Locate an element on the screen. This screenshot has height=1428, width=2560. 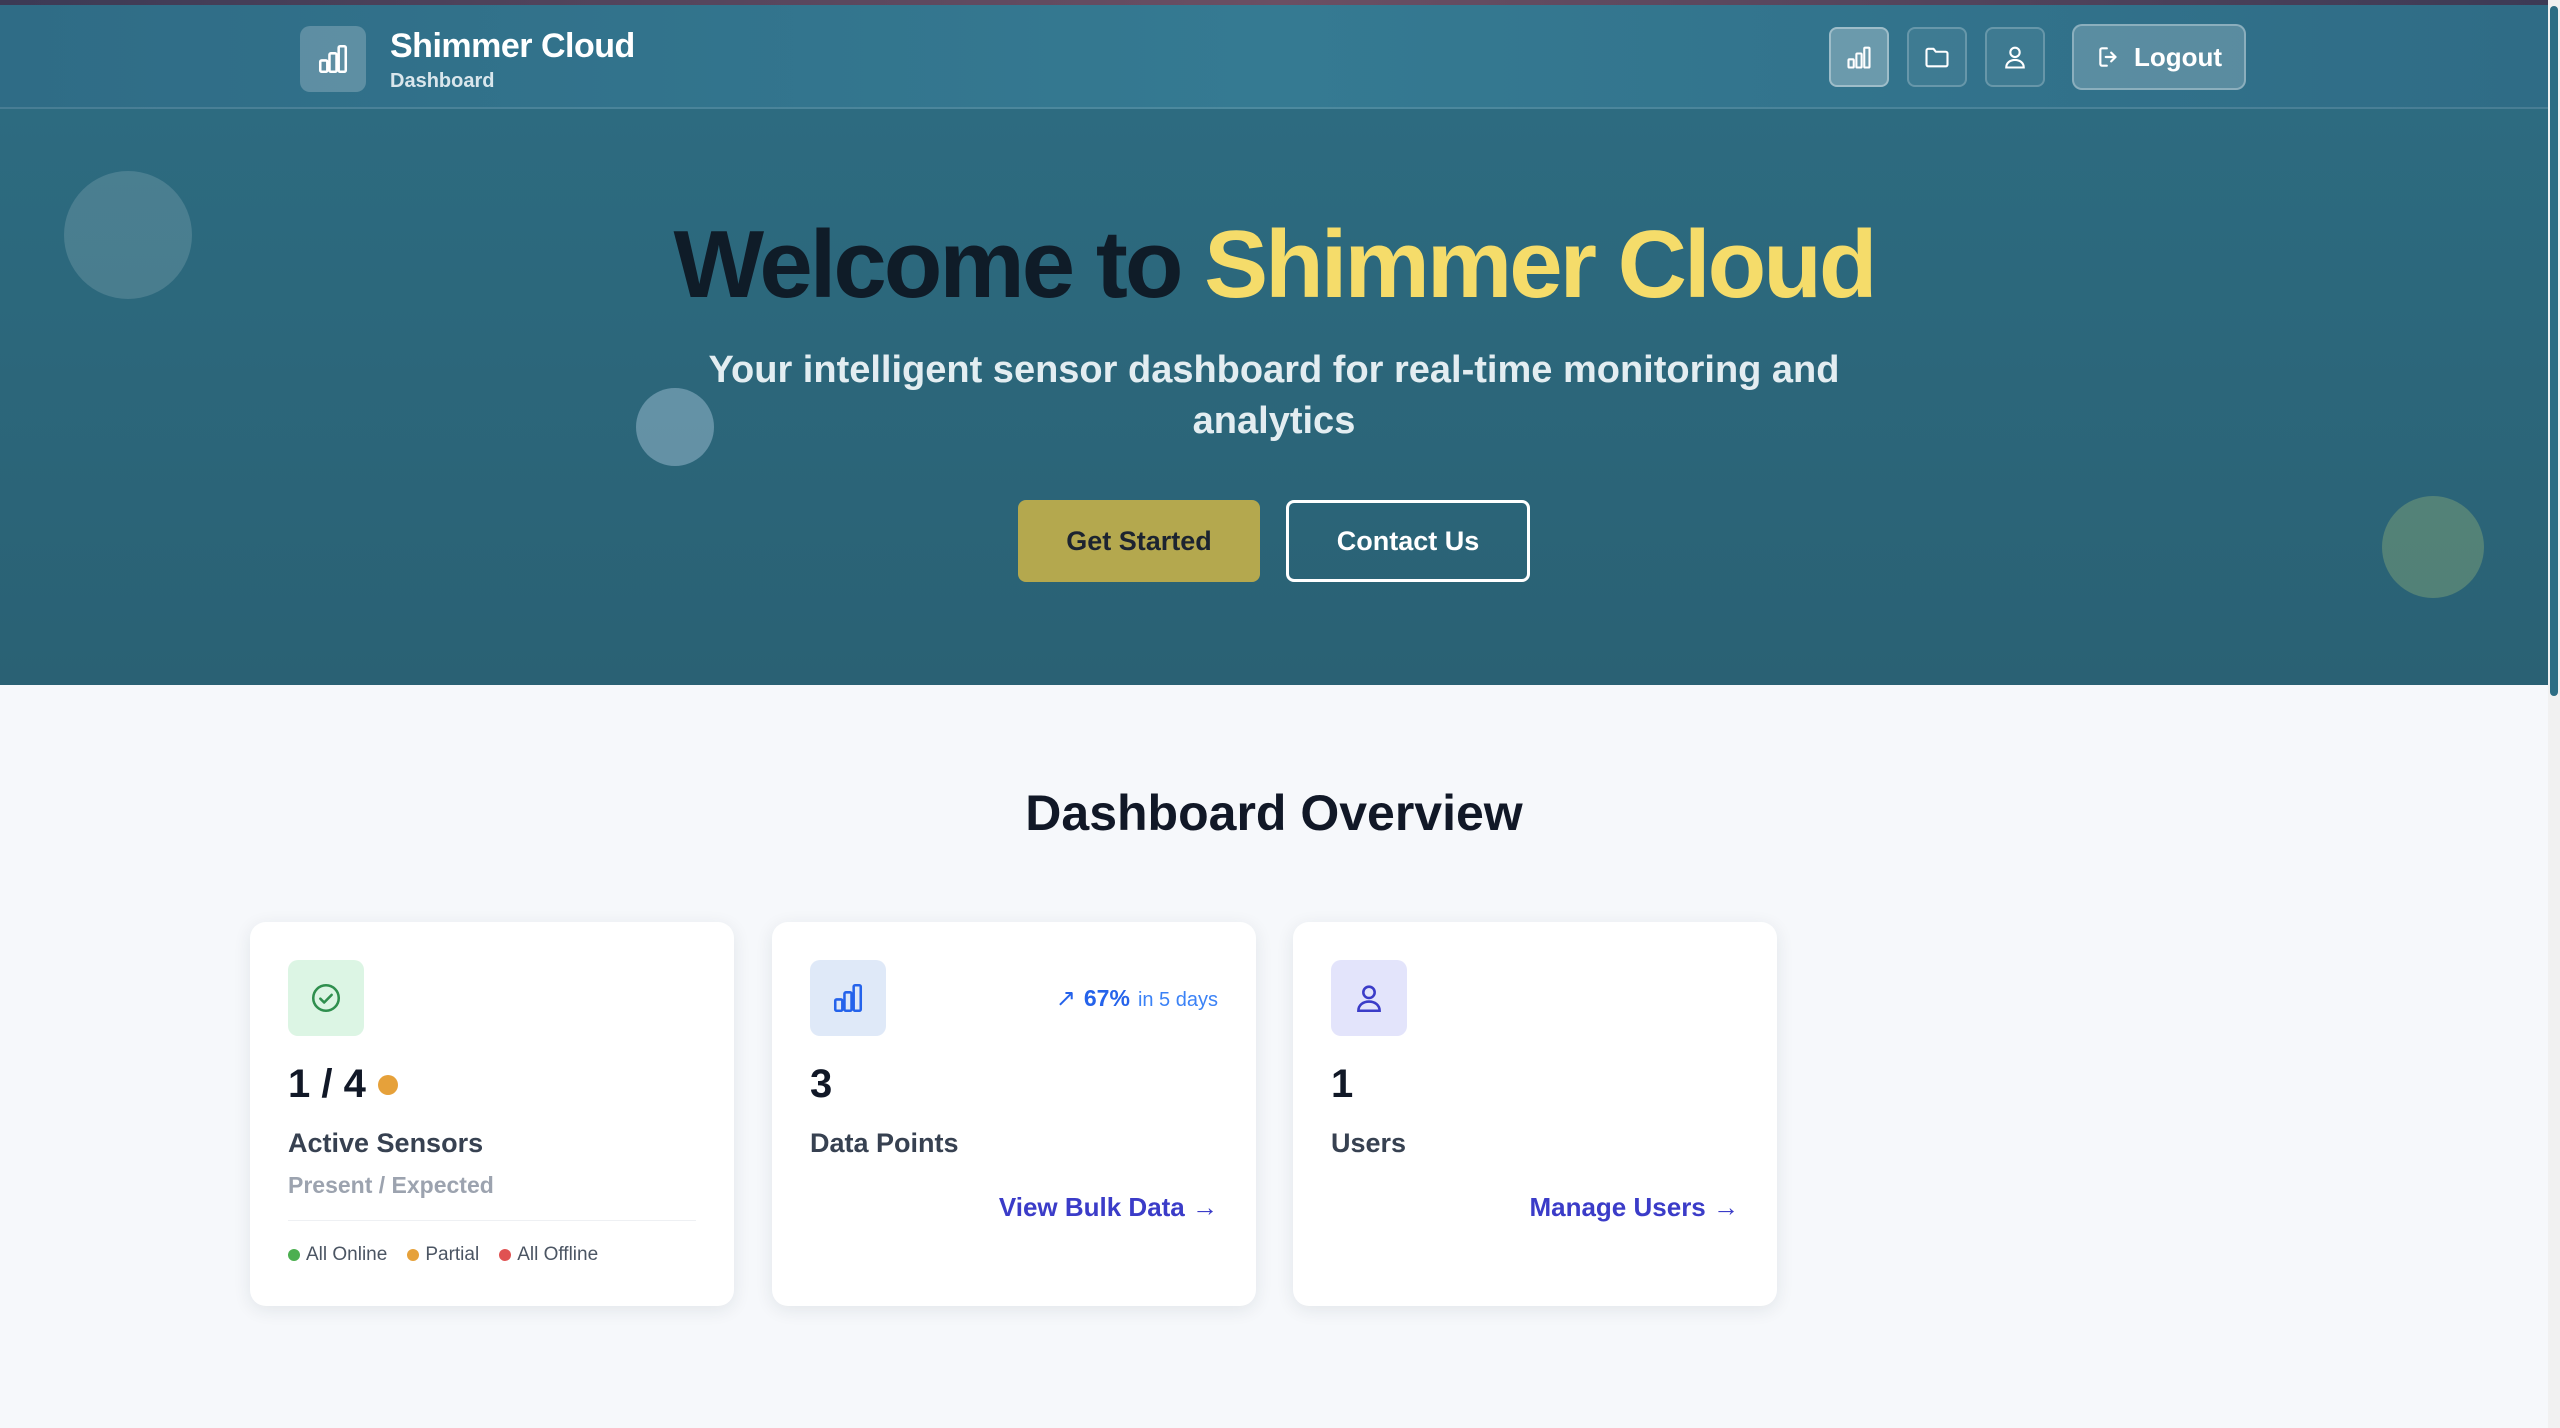
scrollbar-thumb is located at coordinates (2554, 351).